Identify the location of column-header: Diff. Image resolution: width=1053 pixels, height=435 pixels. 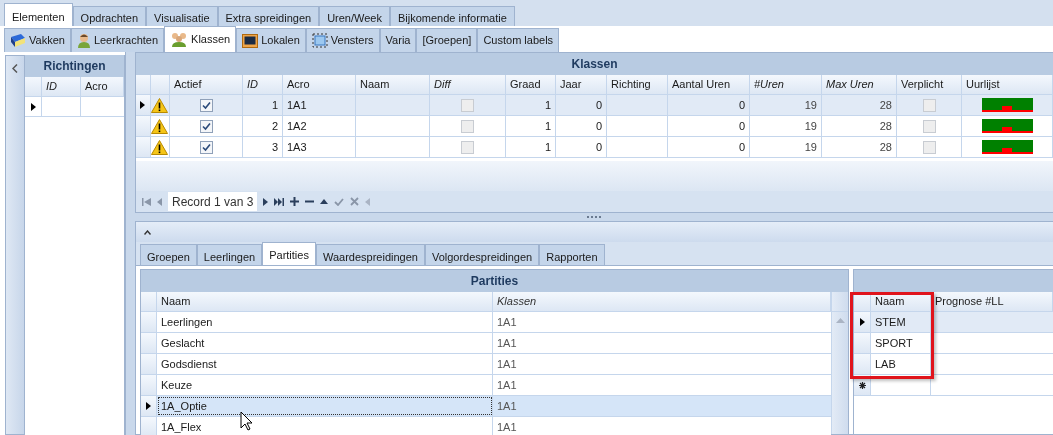
(468, 84).